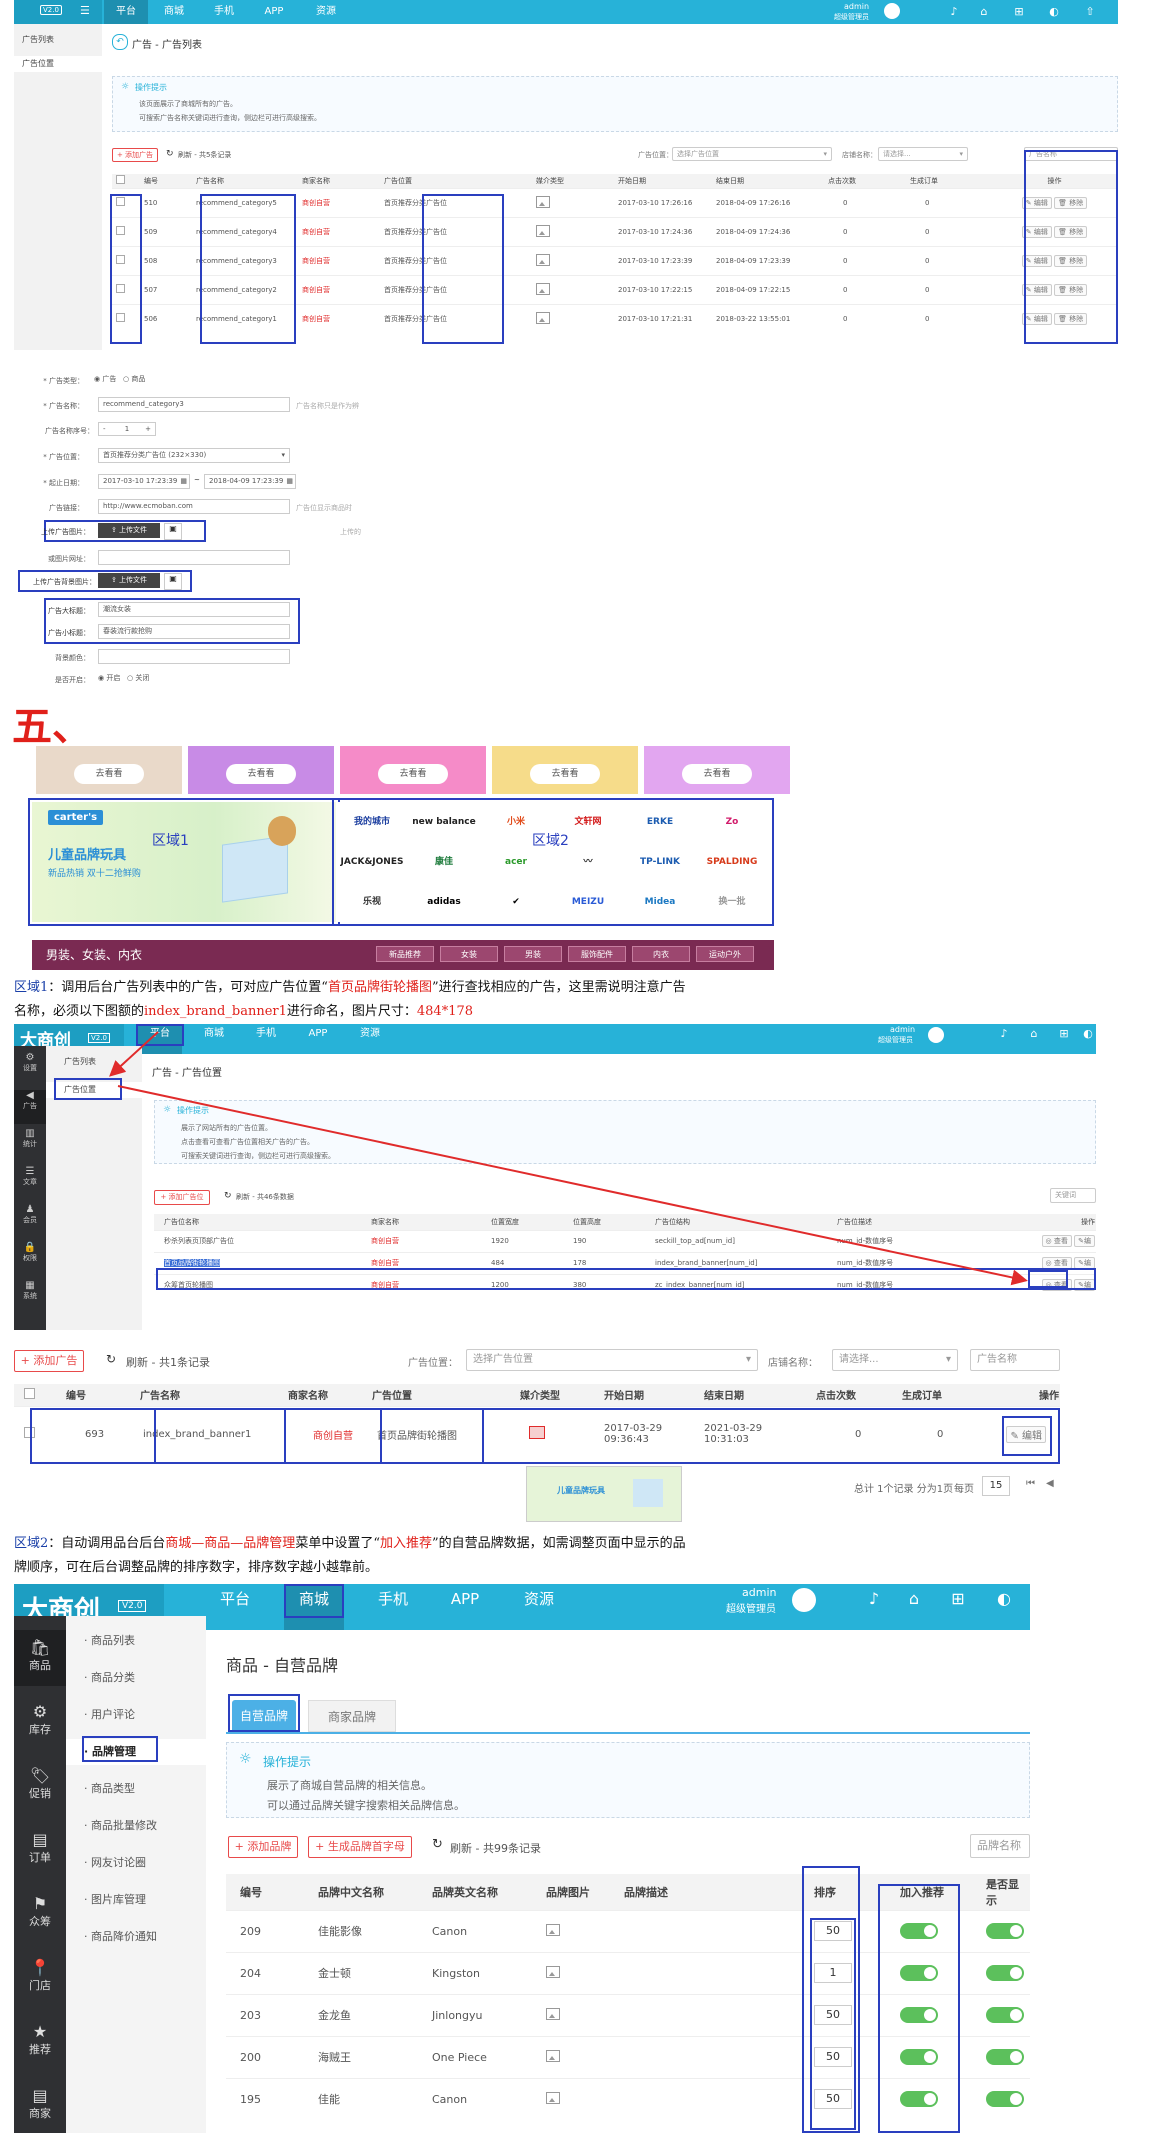  I want to click on add-brand-button: + 添加品牌, so click(263, 1847).